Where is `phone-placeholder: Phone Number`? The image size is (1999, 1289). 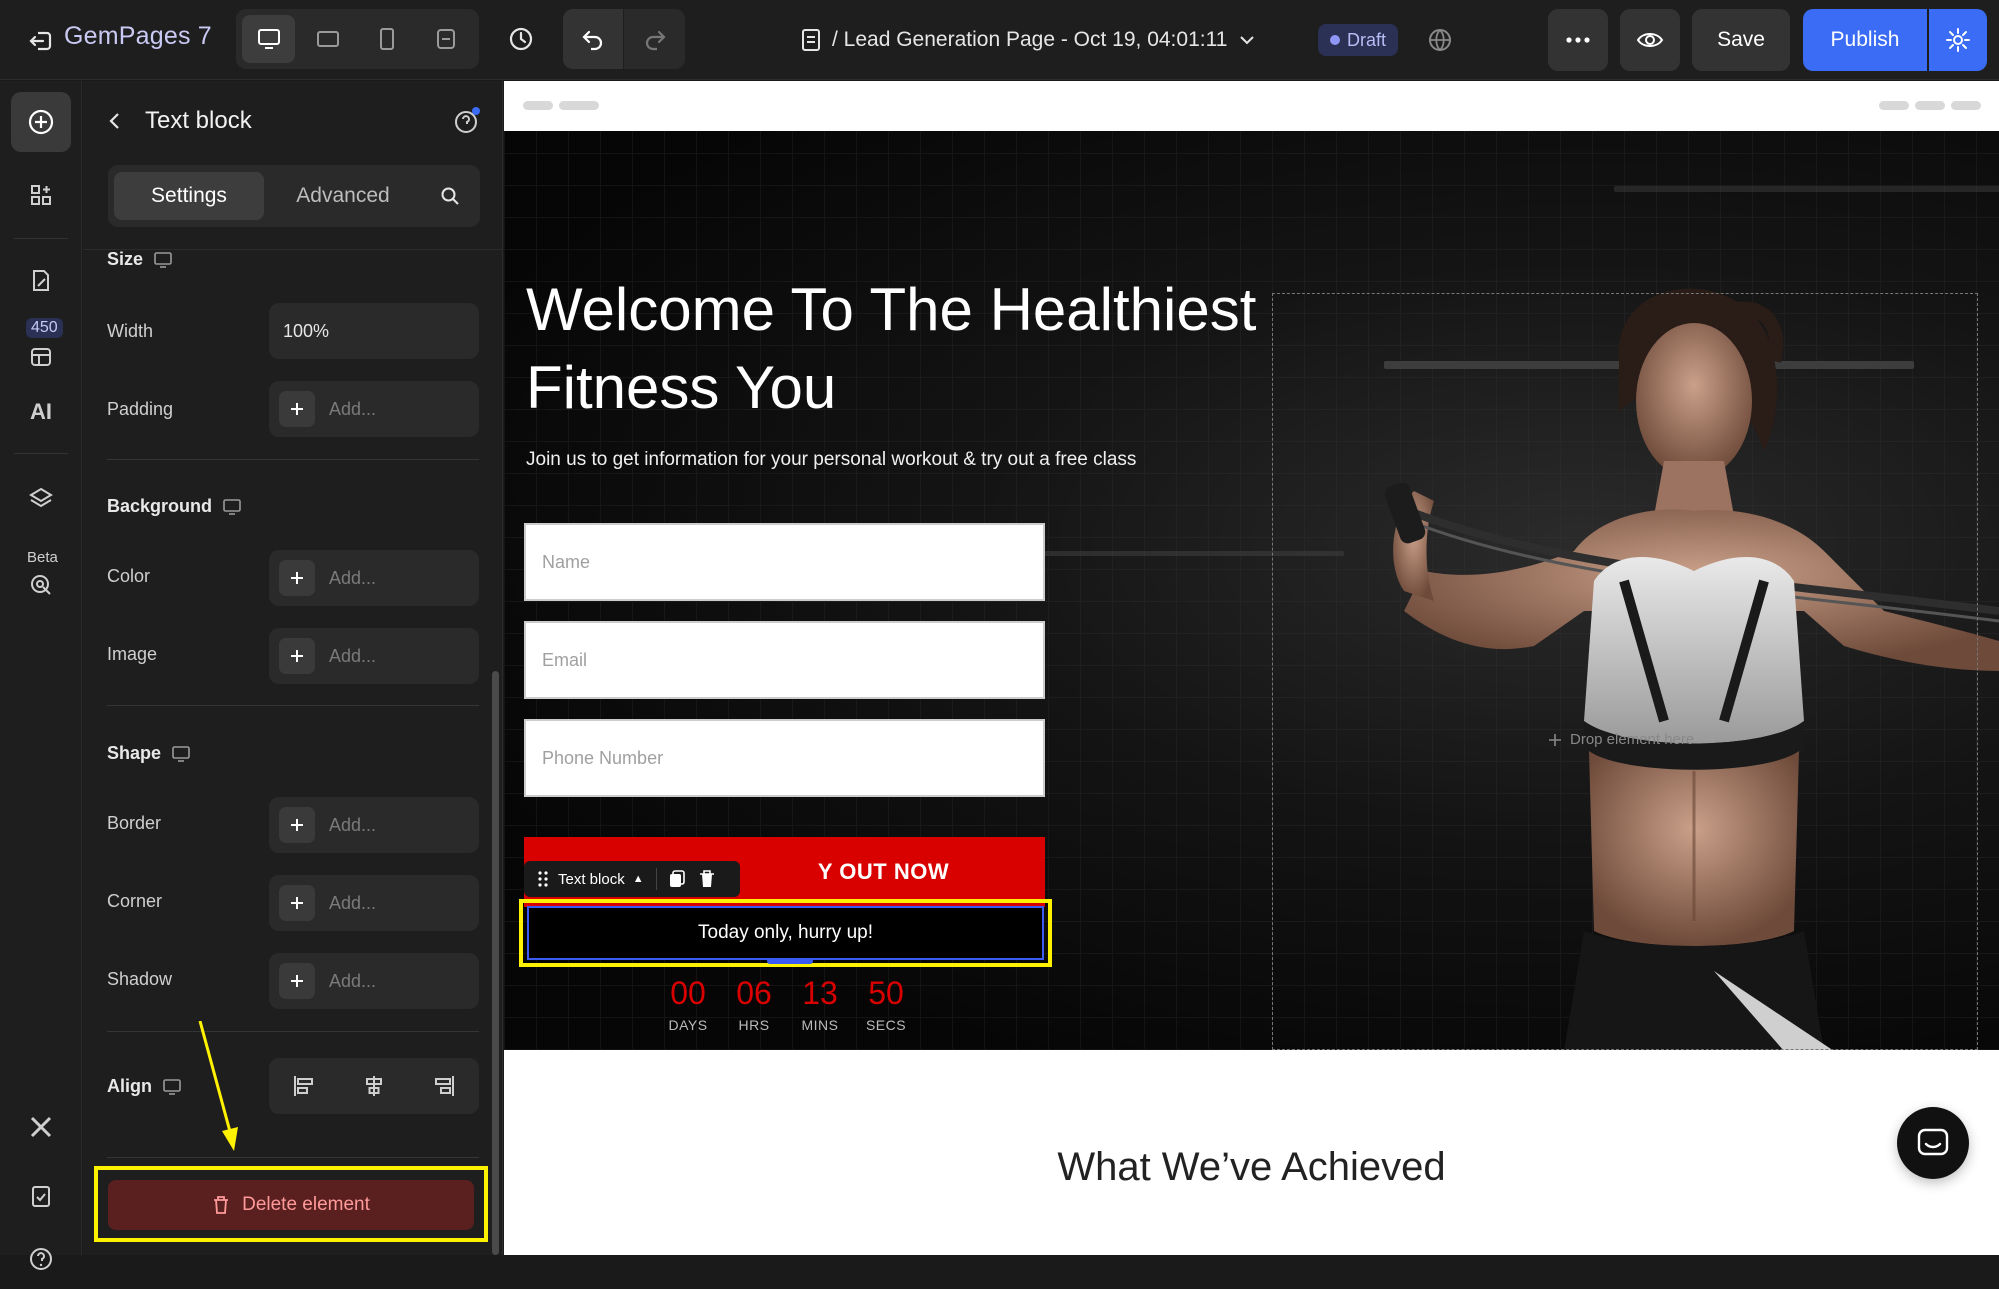 phone-placeholder: Phone Number is located at coordinates (603, 757).